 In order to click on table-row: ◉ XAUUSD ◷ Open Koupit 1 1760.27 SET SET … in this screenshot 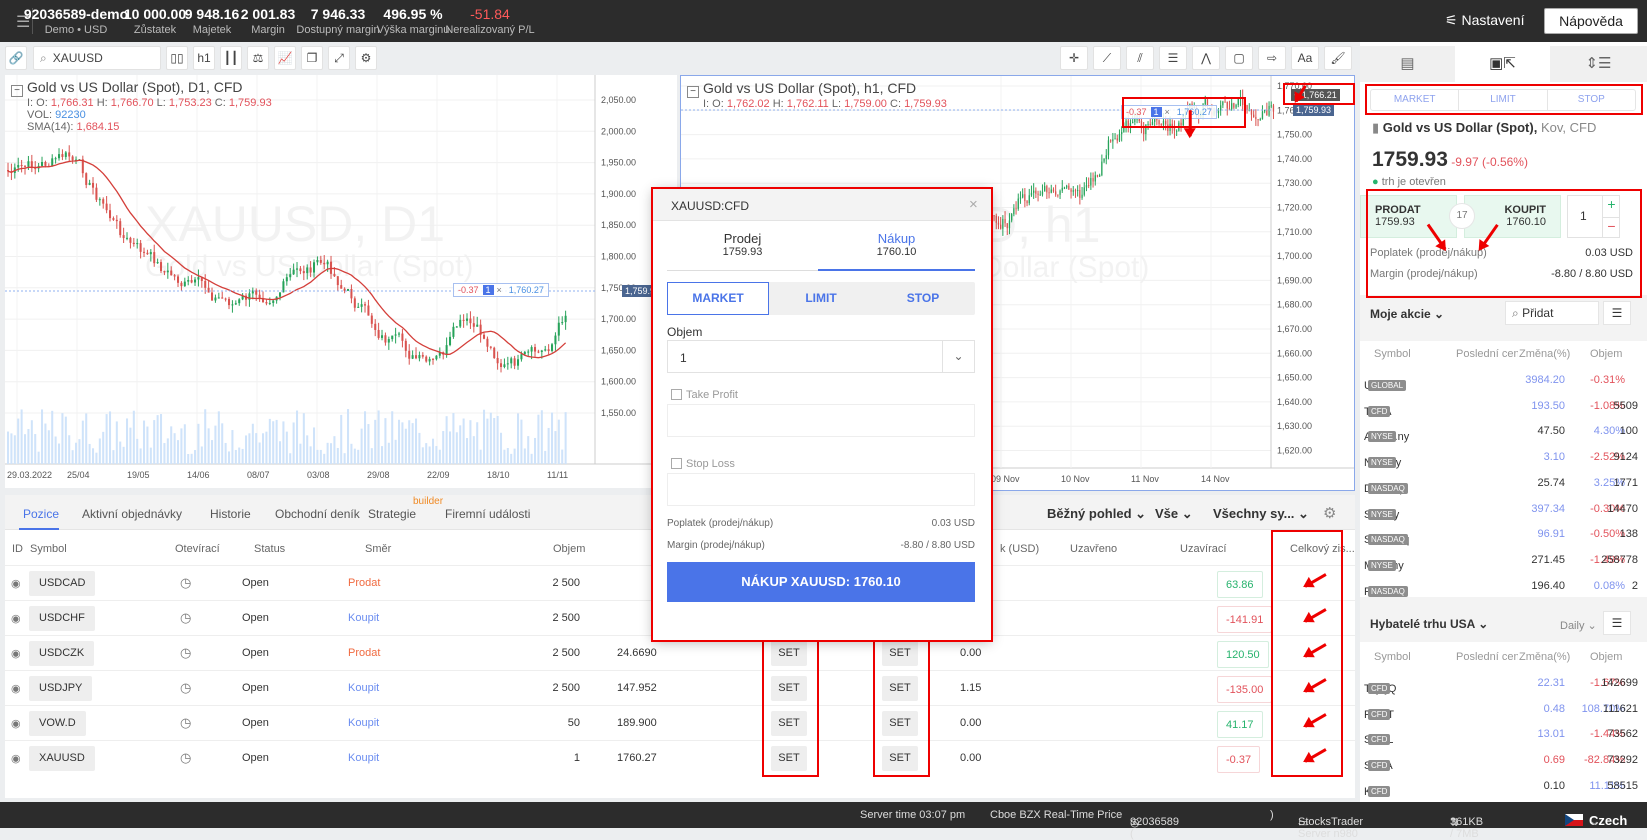, I will do `click(680, 757)`.